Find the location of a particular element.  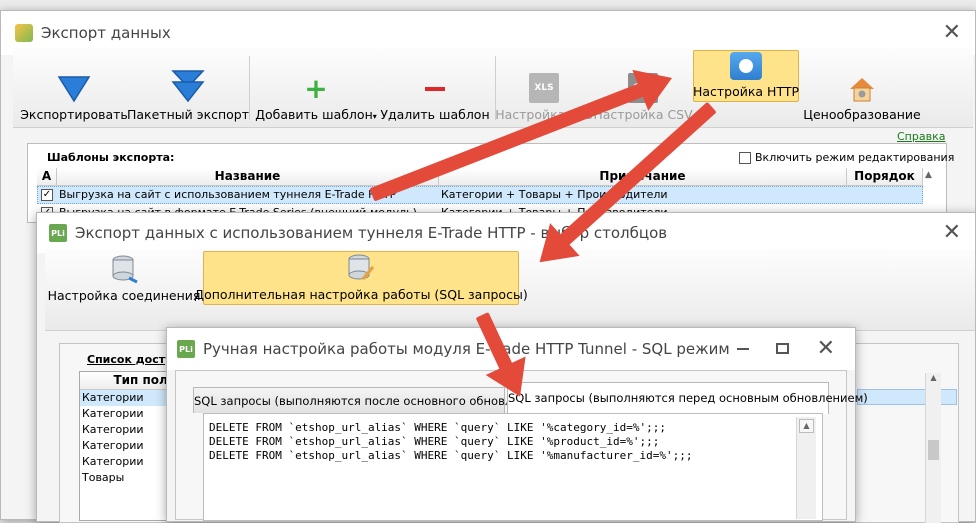

export-button: Экспортировать is located at coordinates (74, 88).